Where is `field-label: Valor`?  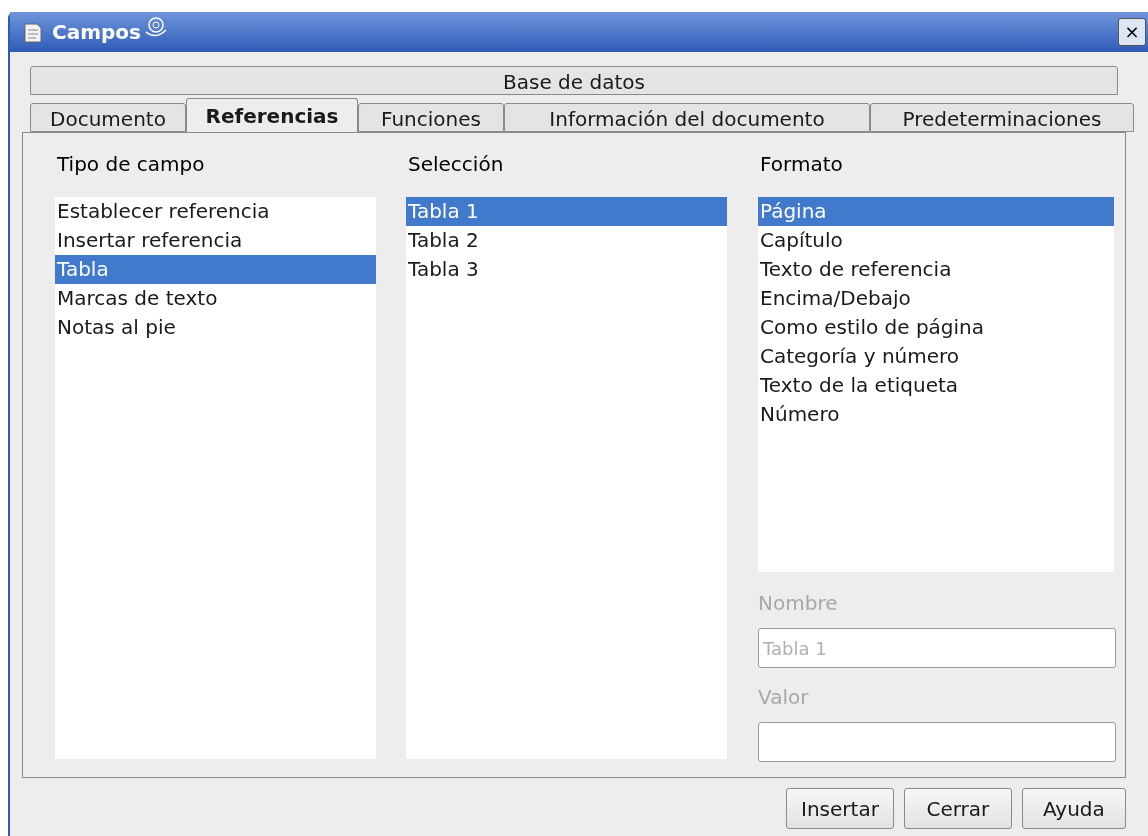
field-label: Valor is located at coordinates (784, 697).